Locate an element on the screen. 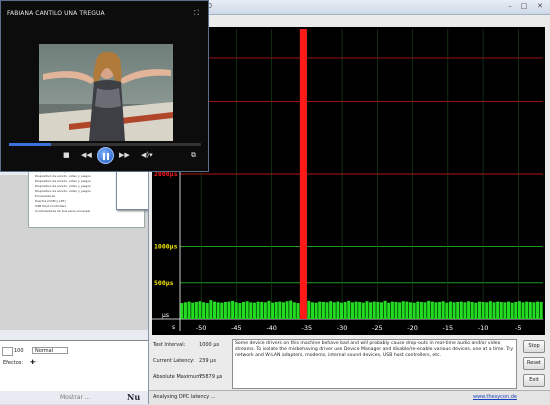  x-tick-label: -5 is located at coordinates (518, 328).